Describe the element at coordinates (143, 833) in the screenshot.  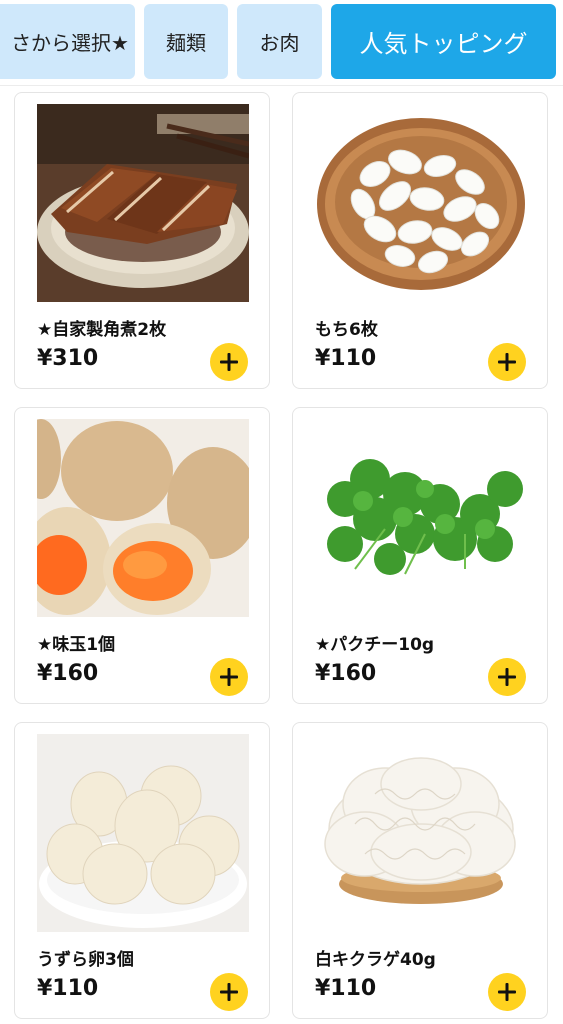
I see `product-image-quail-eggs` at that location.